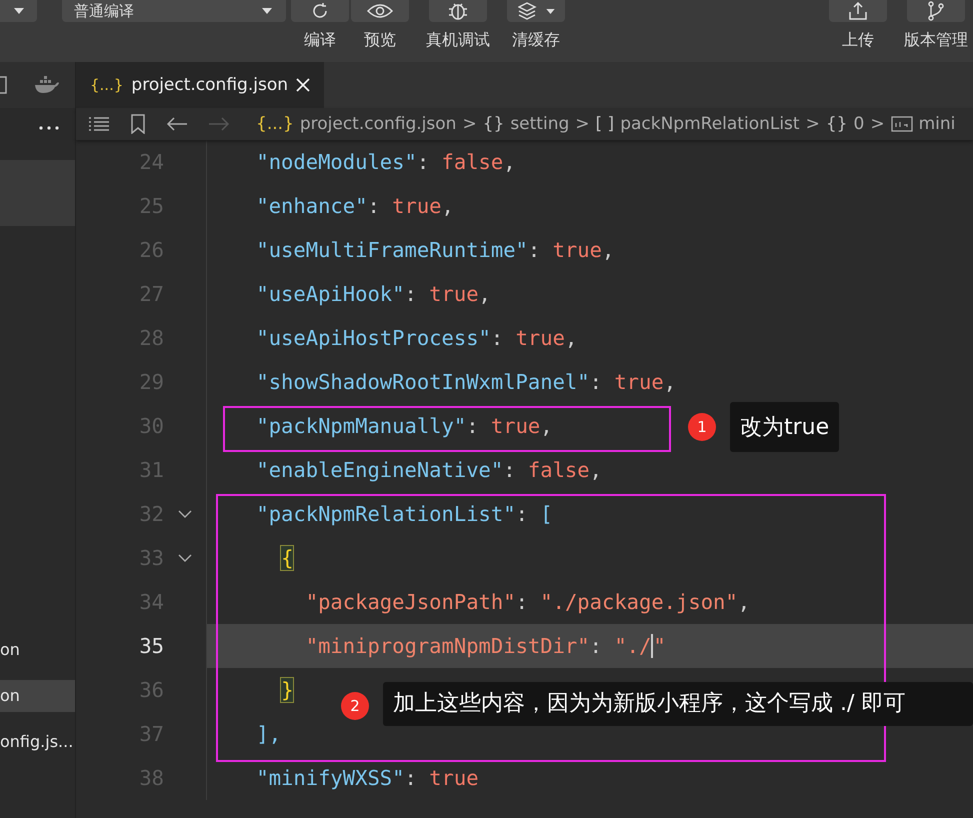 This screenshot has width=973, height=818. I want to click on breadcrumb-item: setting, so click(540, 124).